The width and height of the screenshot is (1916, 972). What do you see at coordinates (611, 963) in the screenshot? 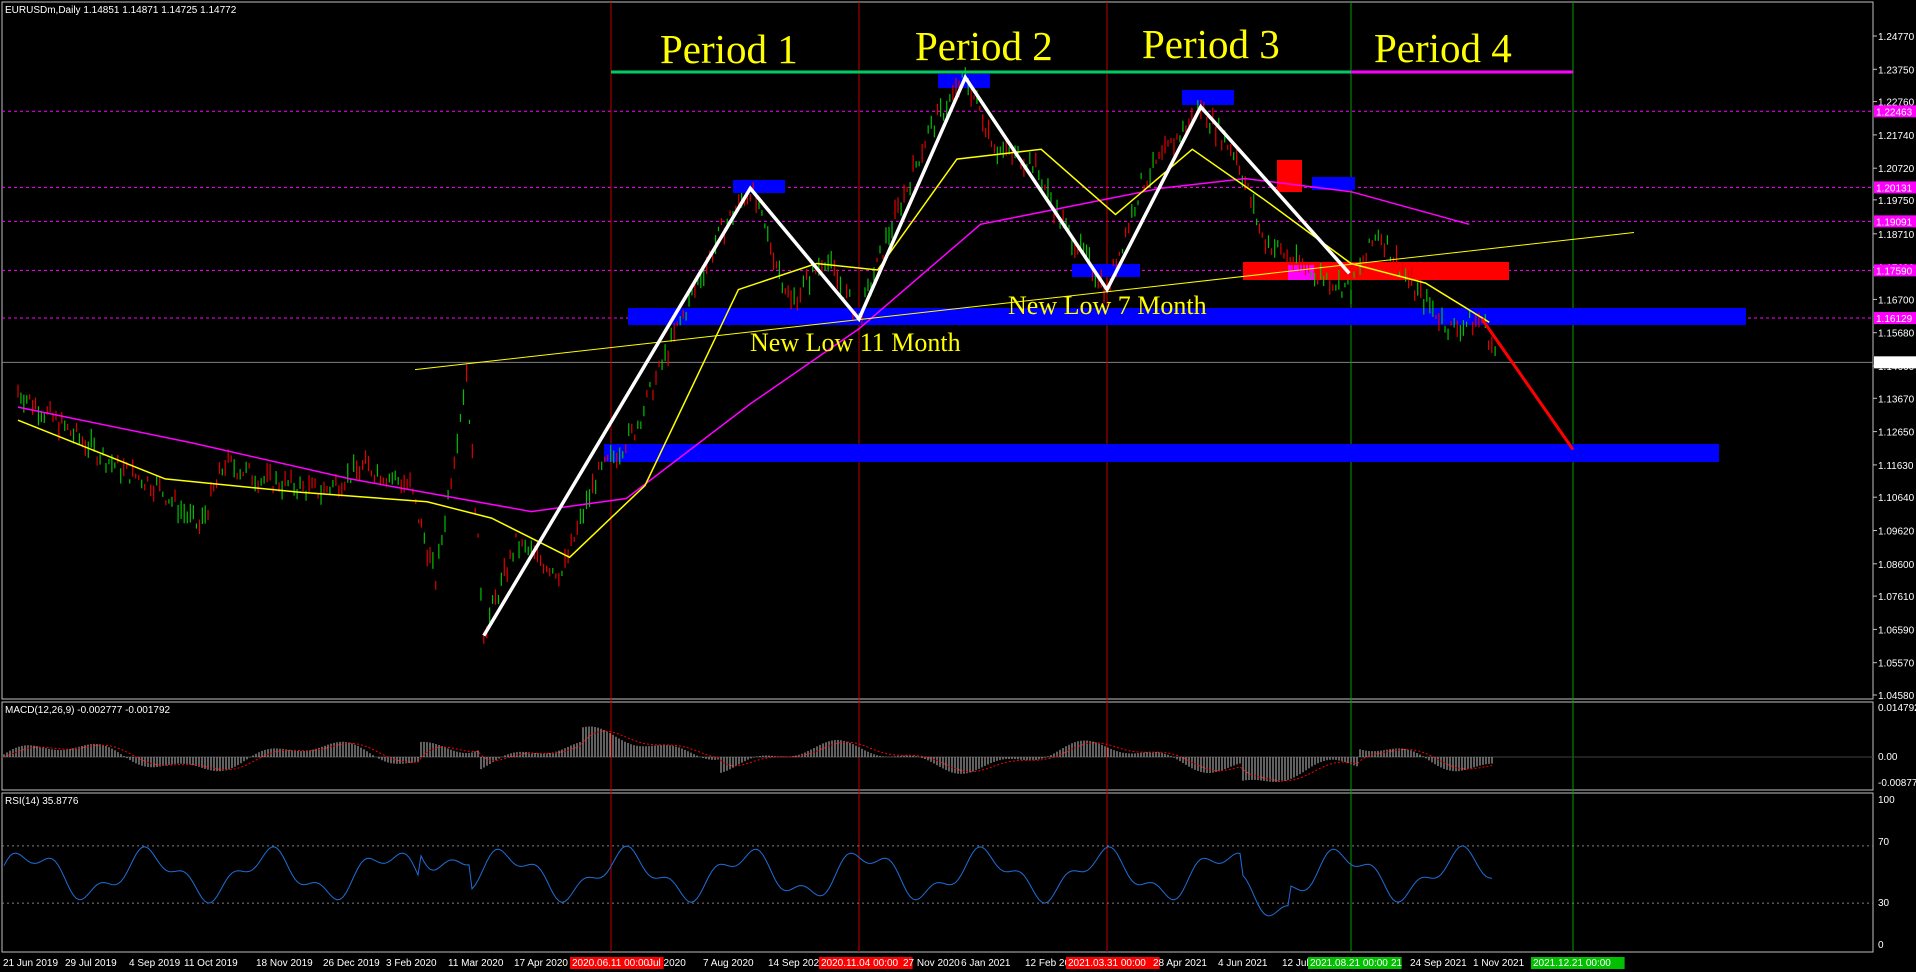
I see `date-label: 2020.06.11 00:00` at bounding box center [611, 963].